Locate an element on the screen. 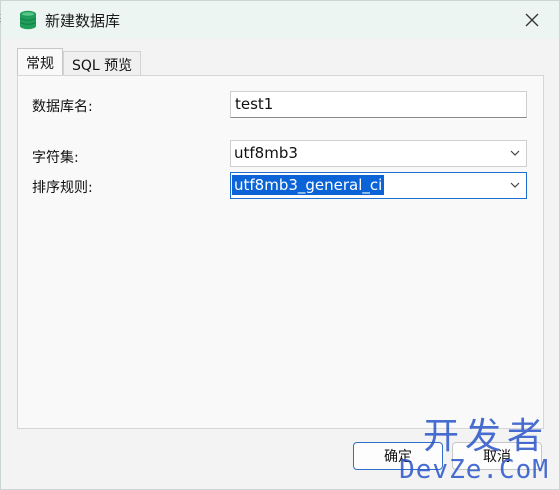  title-bar: 新建数据库 is located at coordinates (280, 20).